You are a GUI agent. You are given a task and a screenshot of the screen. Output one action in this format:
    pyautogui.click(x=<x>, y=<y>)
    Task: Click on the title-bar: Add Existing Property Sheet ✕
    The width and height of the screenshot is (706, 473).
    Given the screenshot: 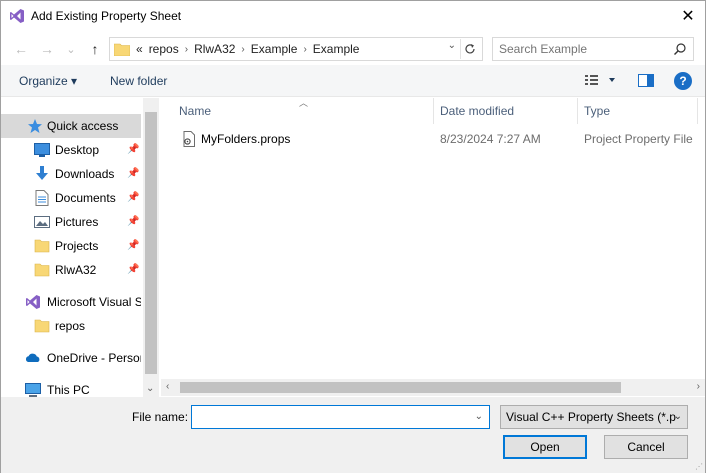 What is the action you would take?
    pyautogui.click(x=353, y=16)
    